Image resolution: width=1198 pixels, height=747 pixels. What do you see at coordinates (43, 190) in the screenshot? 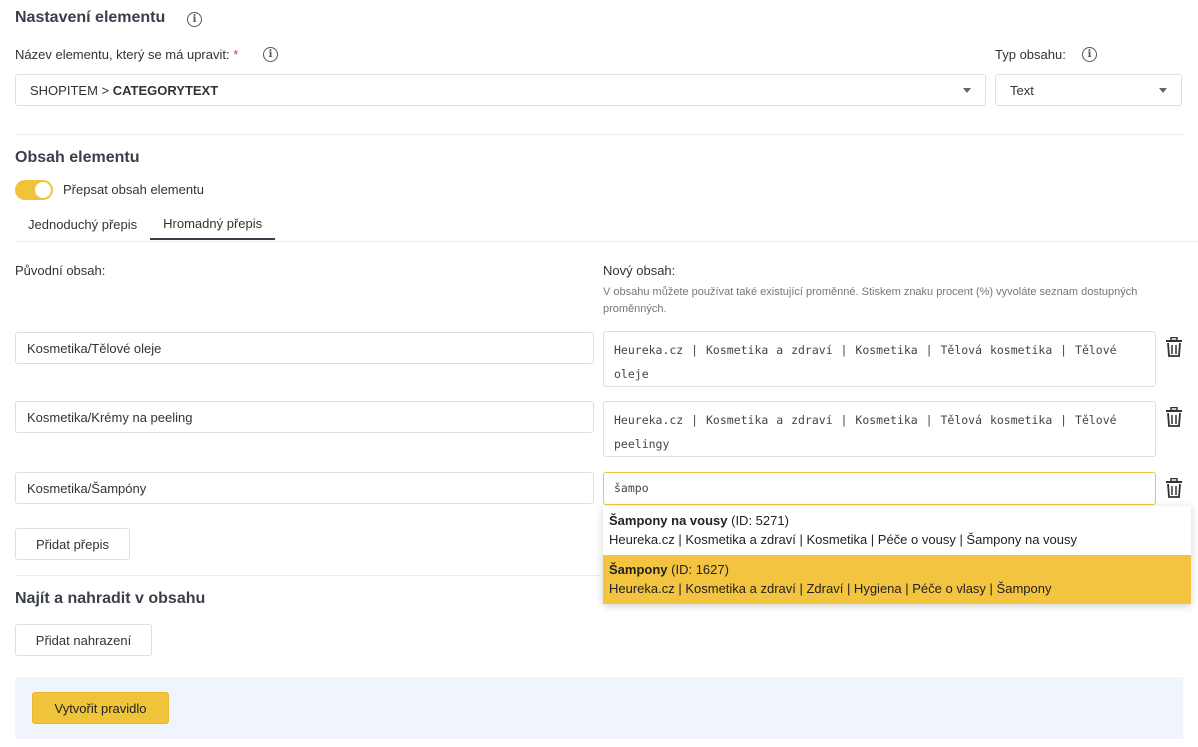
I see `toggle-knob` at bounding box center [43, 190].